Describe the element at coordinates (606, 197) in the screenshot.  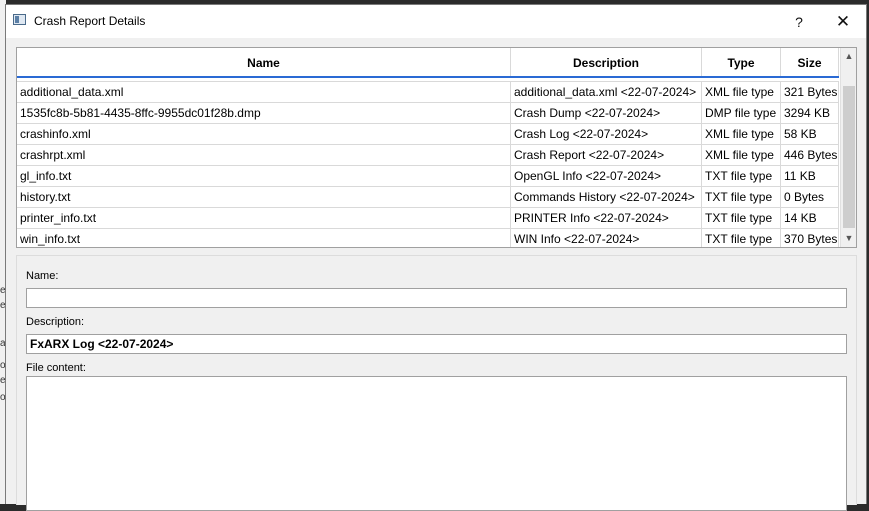
I see `cell-description: Commands History <22-07-2024>` at that location.